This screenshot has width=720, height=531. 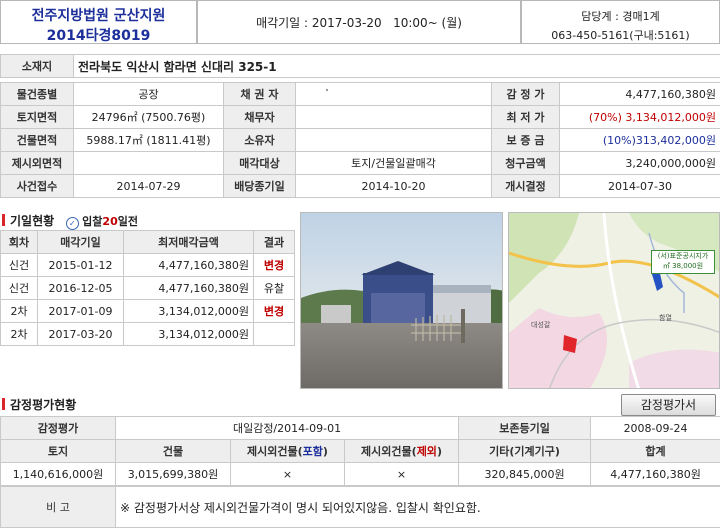 I want to click on dept-name: 담당계 : 경매1계, so click(x=620, y=16).